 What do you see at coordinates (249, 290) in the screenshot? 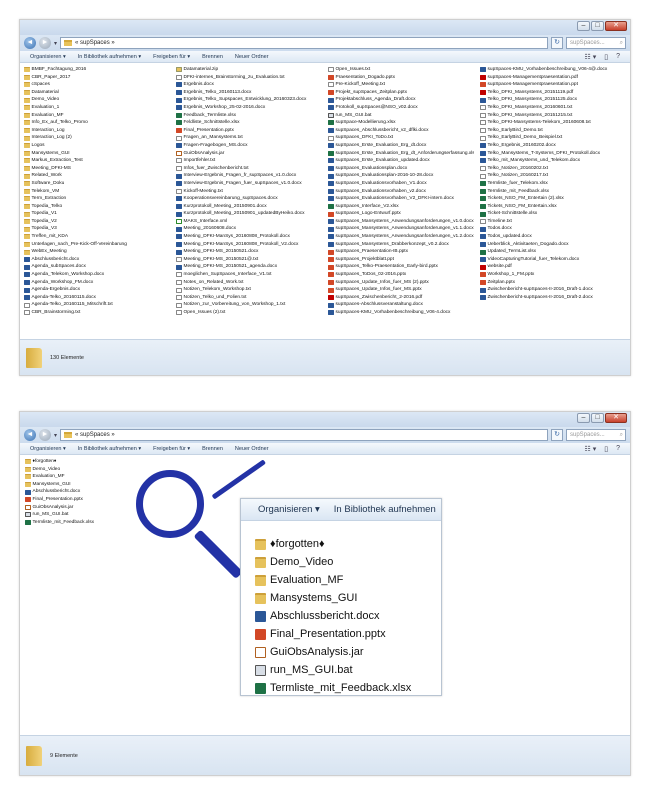
I see `list-item: Notizen_Telekom_Workshop.txt` at bounding box center [249, 290].